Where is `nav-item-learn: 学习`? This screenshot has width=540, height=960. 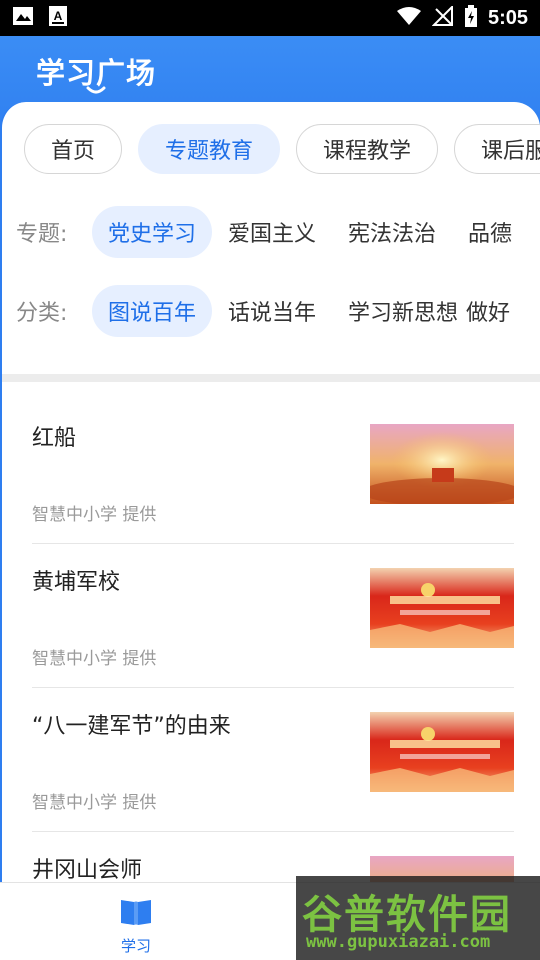
nav-item-learn: 学习 is located at coordinates (136, 926).